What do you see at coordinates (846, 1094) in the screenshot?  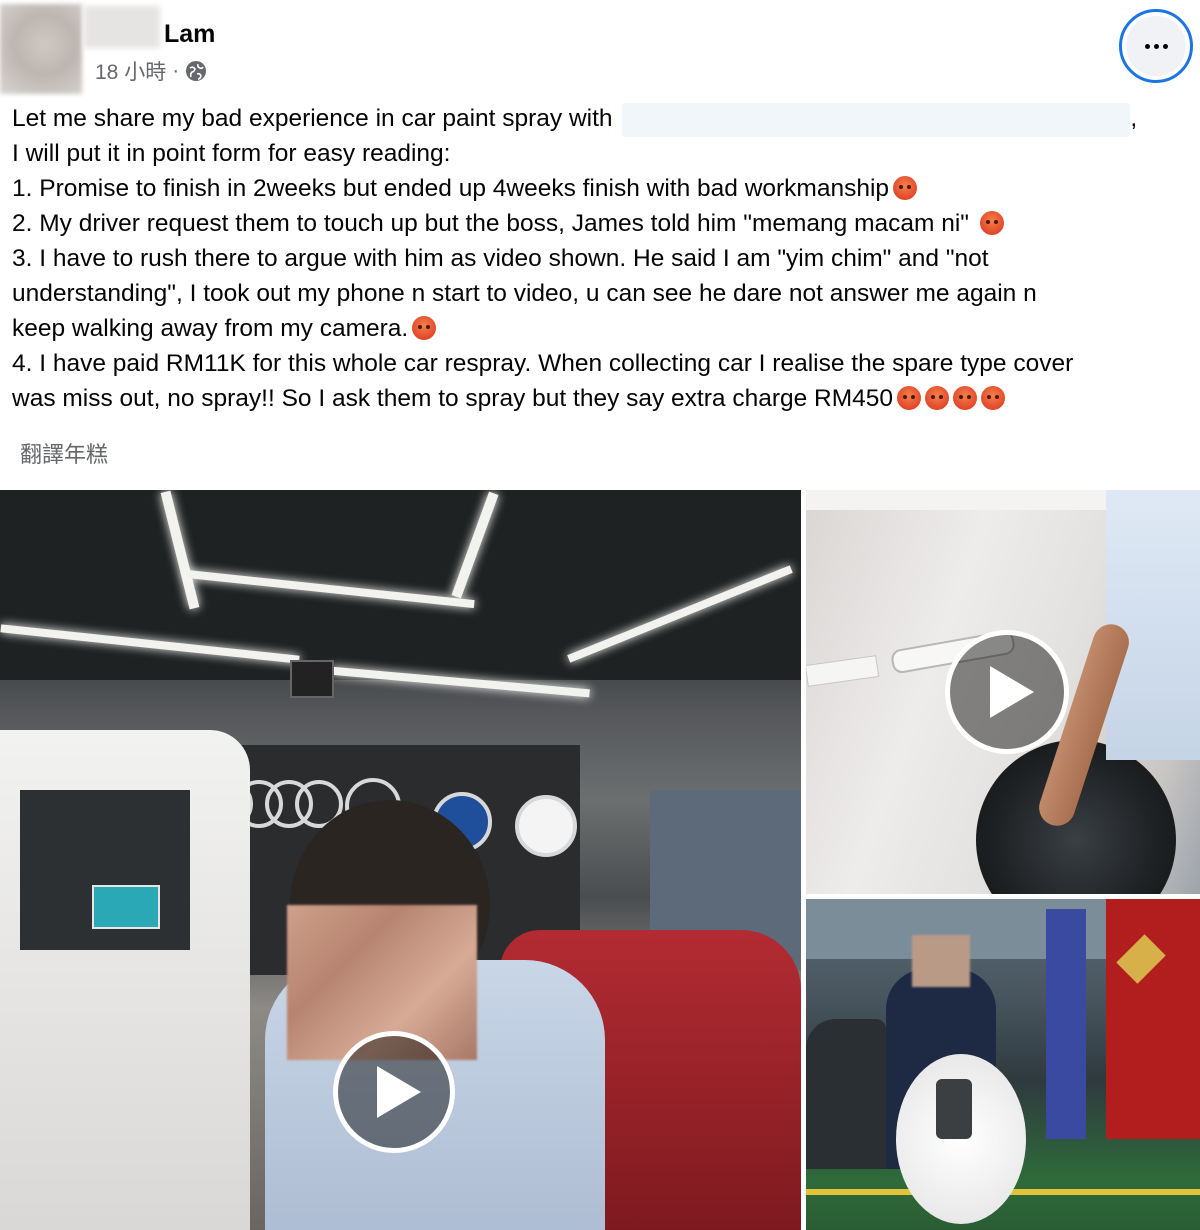 I see `parked-car` at bounding box center [846, 1094].